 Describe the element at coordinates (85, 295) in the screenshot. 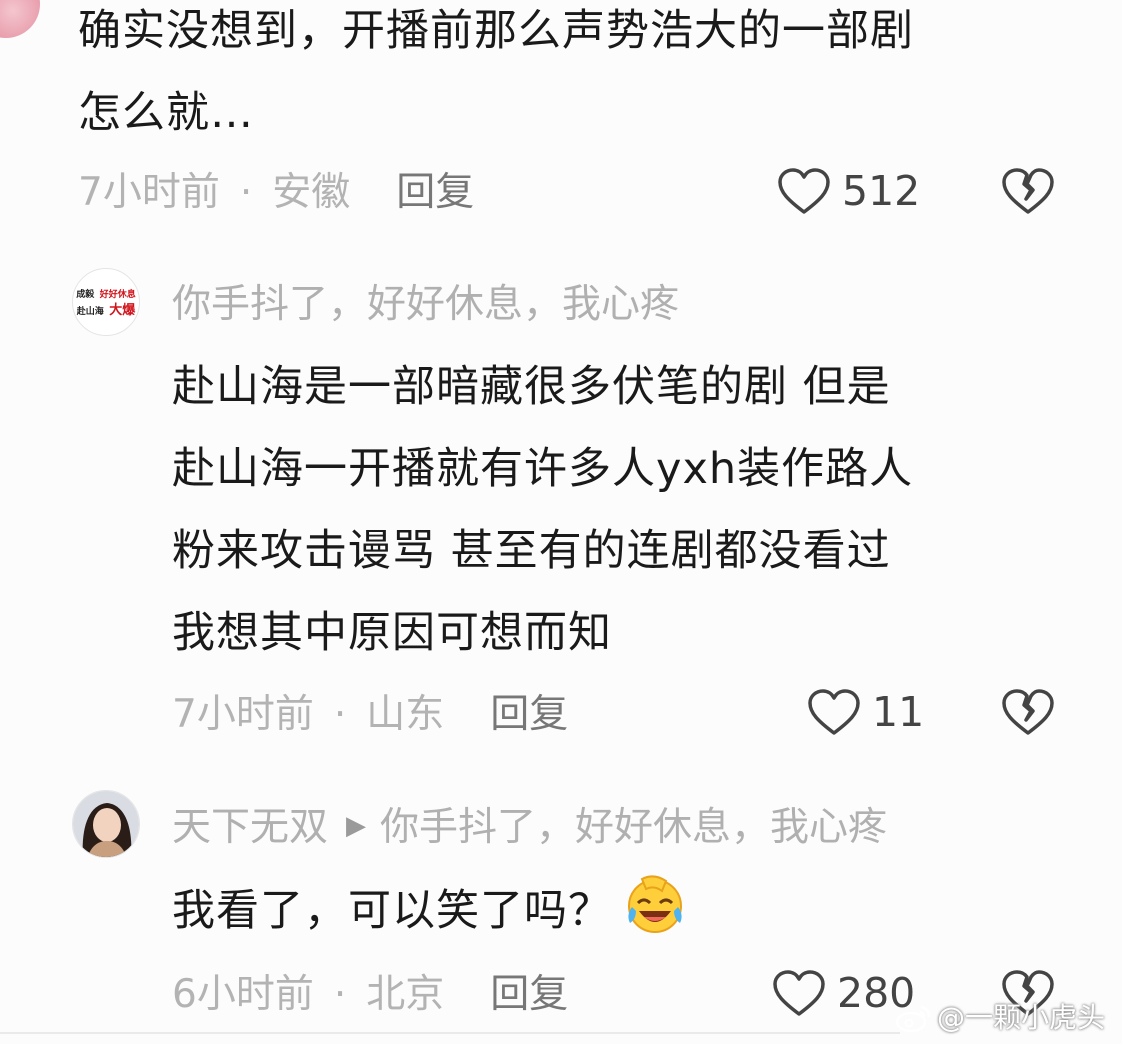

I see `logo-text: 成毅` at that location.